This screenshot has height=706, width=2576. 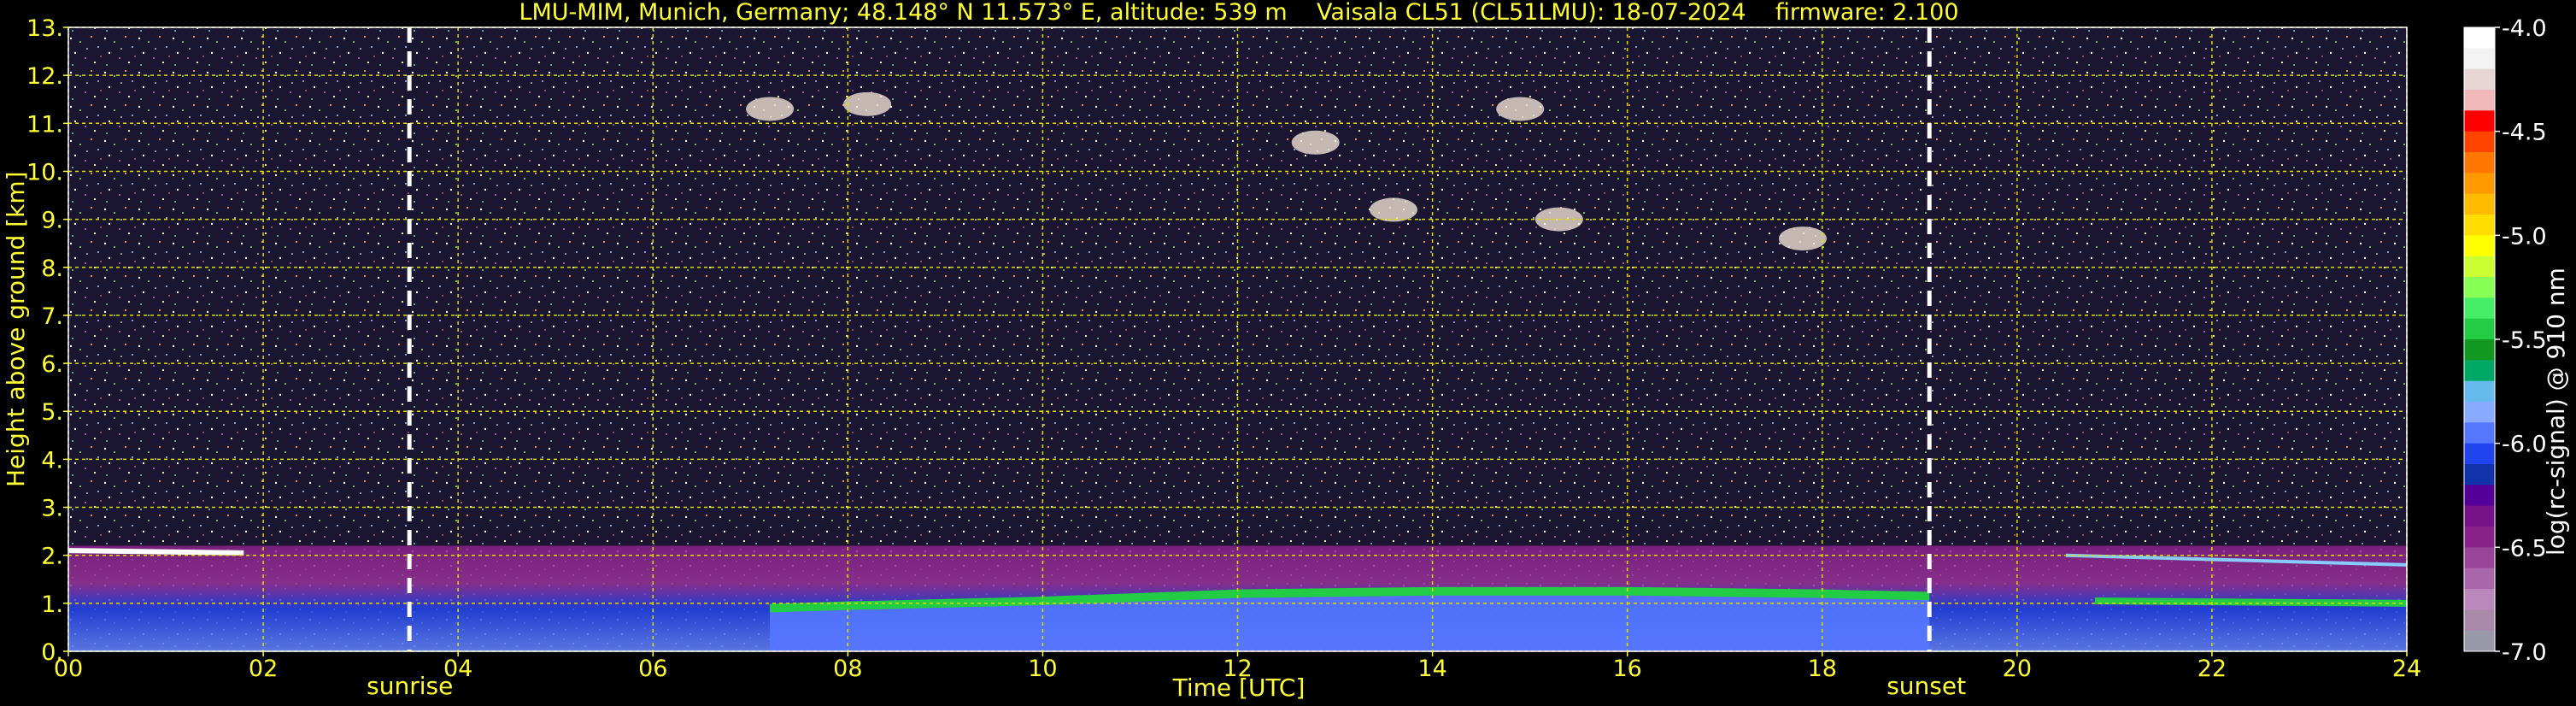 I want to click on y-axis-label: Height above ground [km], so click(x=16, y=329).